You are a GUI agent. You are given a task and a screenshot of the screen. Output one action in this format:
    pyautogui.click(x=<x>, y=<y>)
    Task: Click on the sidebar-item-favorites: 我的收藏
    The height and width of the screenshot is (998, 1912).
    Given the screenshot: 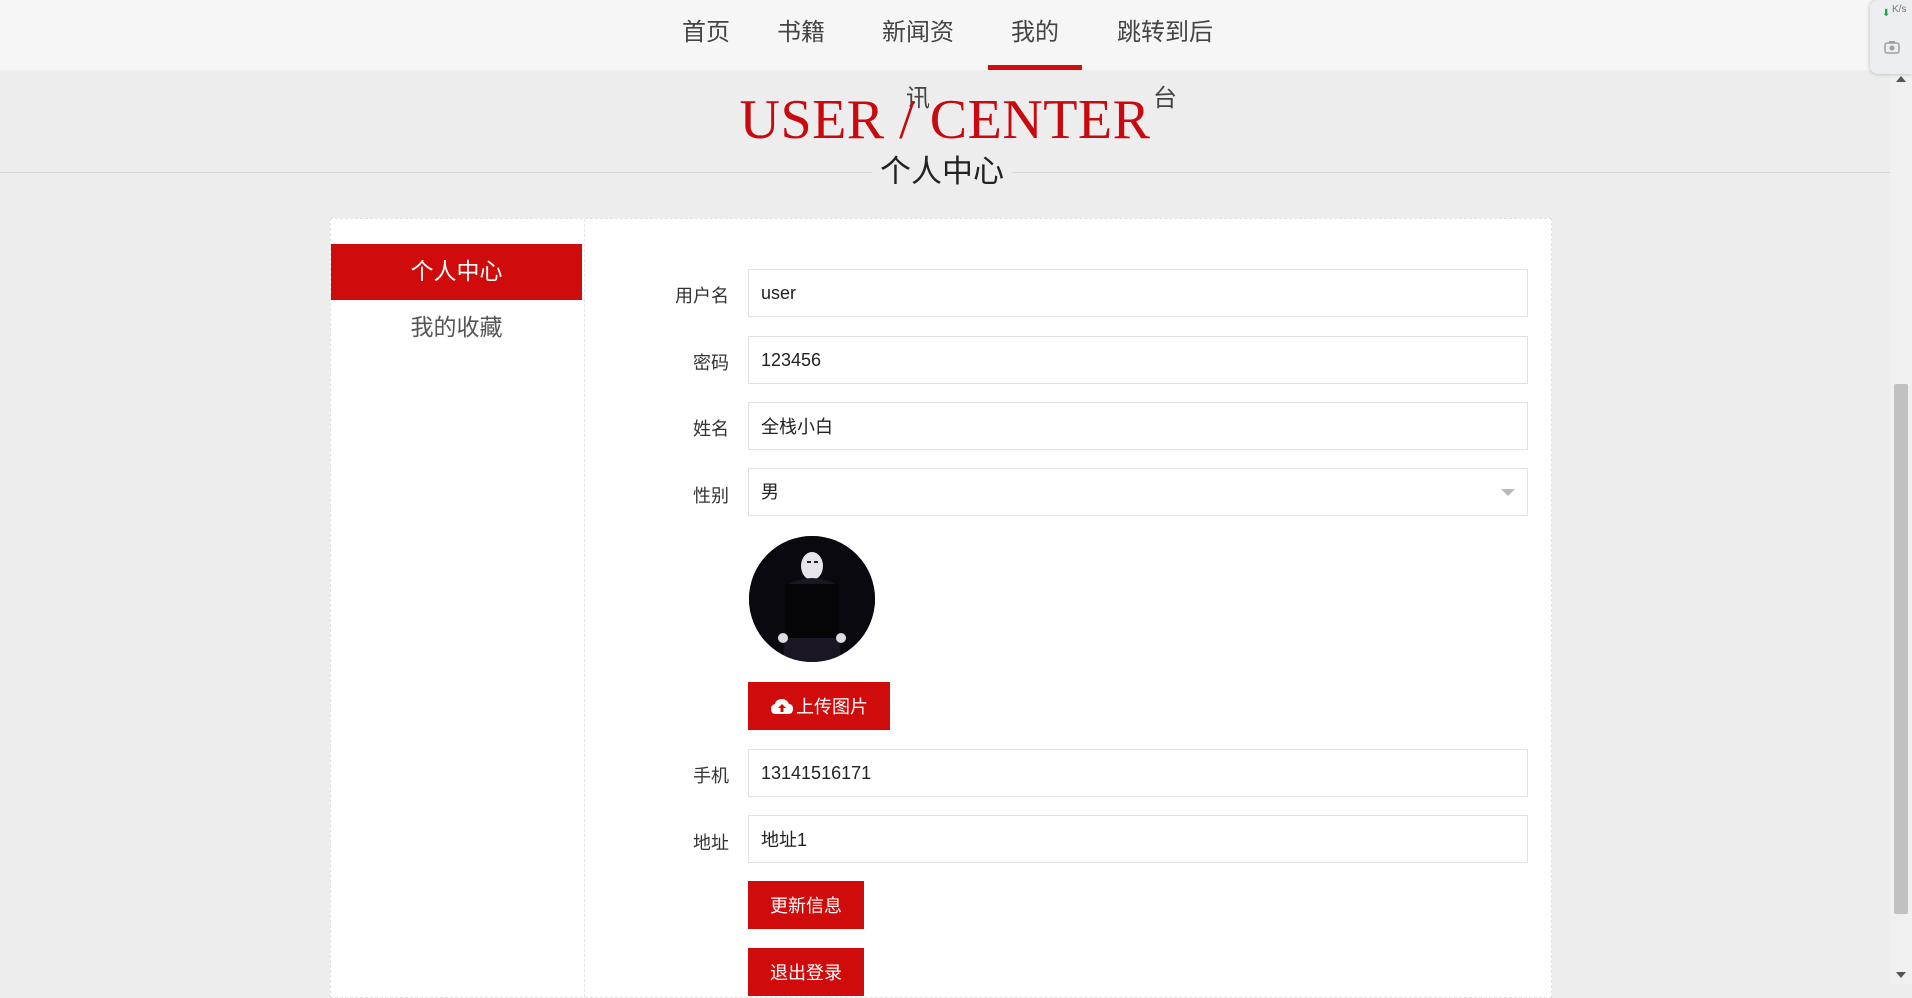 What is the action you would take?
    pyautogui.click(x=456, y=328)
    